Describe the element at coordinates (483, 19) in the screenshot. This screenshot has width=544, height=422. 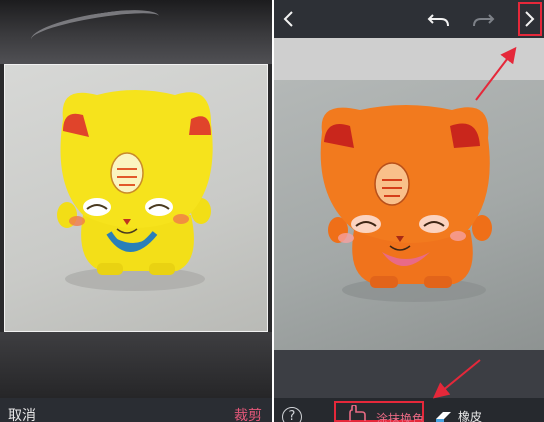
I see `redo-arrow-icon` at that location.